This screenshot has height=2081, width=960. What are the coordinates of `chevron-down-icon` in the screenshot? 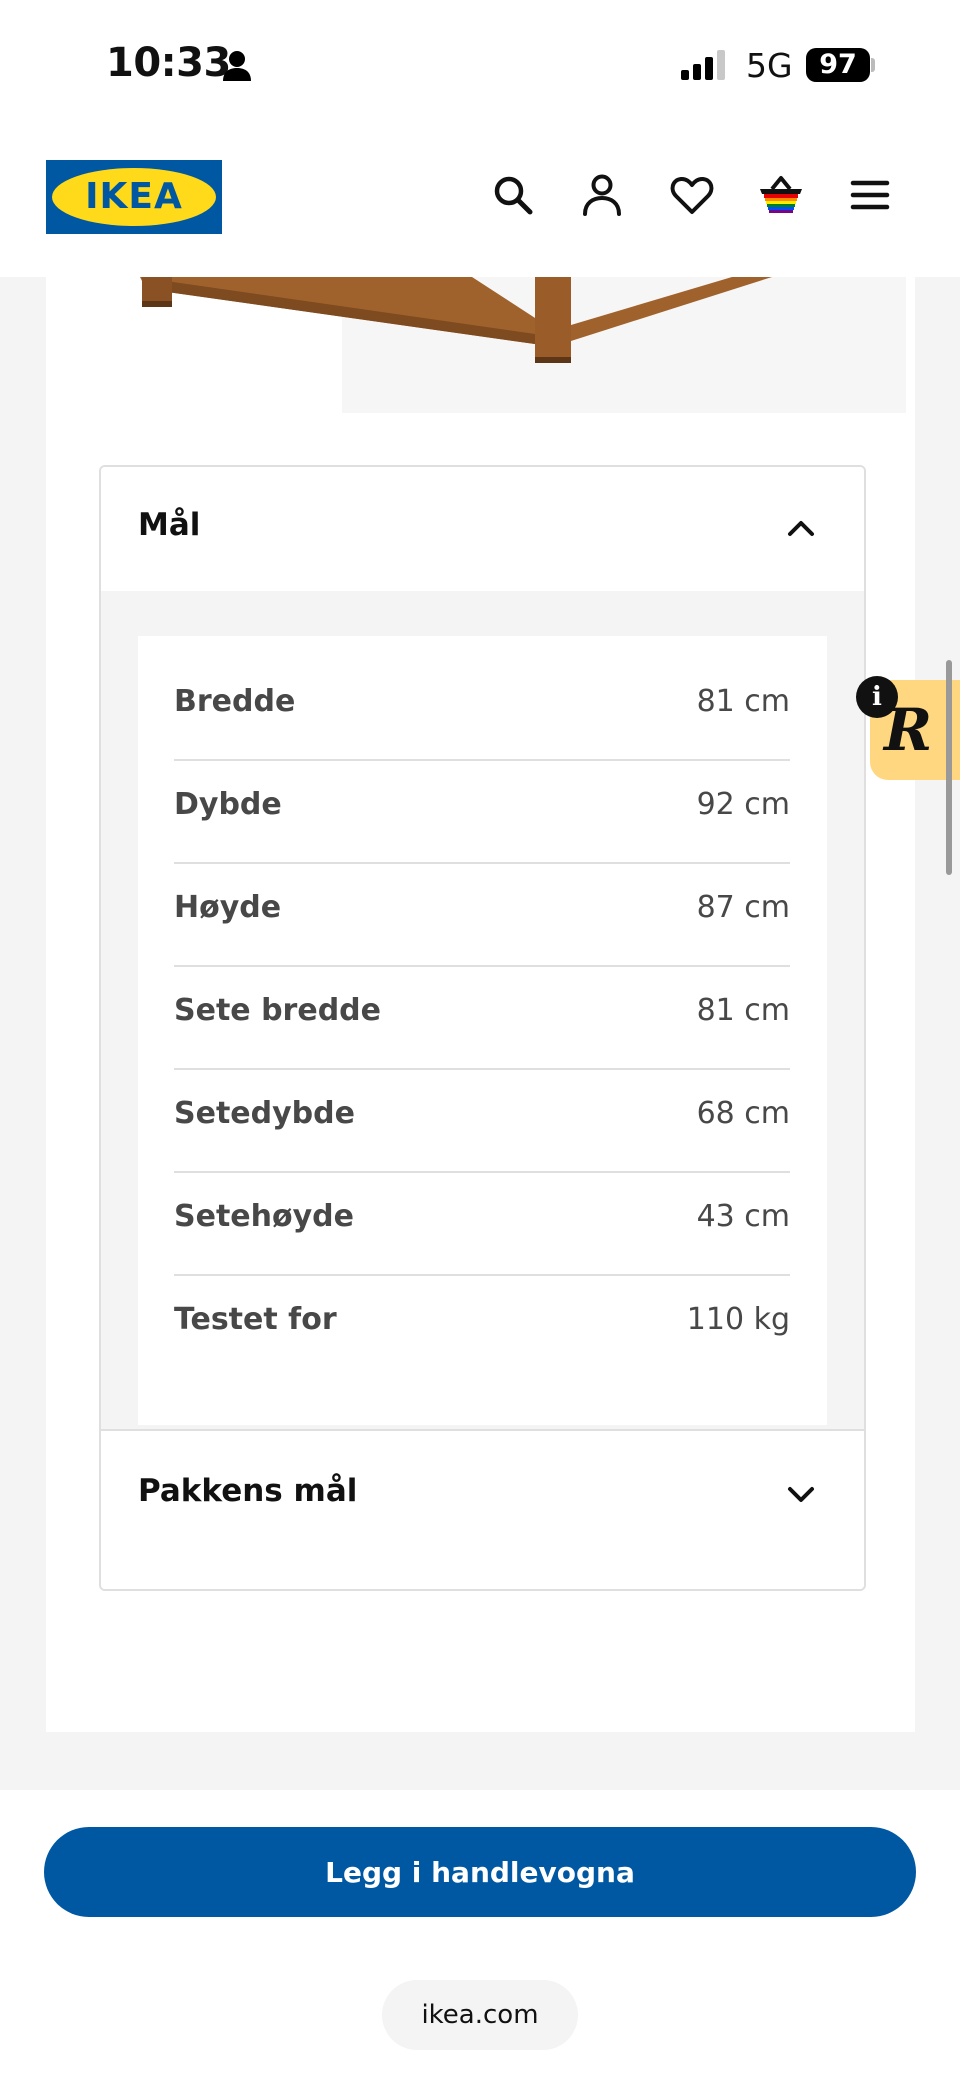 It's located at (801, 1494).